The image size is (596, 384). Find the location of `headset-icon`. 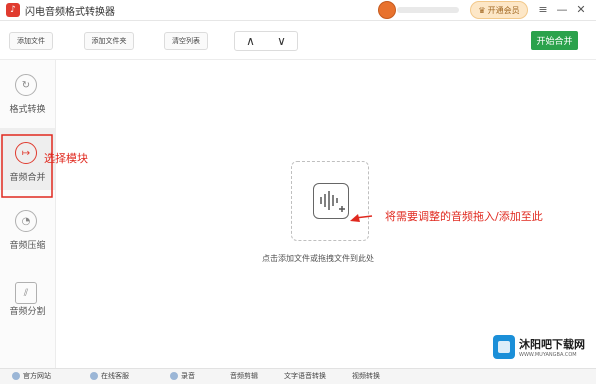

headset-icon is located at coordinates (94, 376).